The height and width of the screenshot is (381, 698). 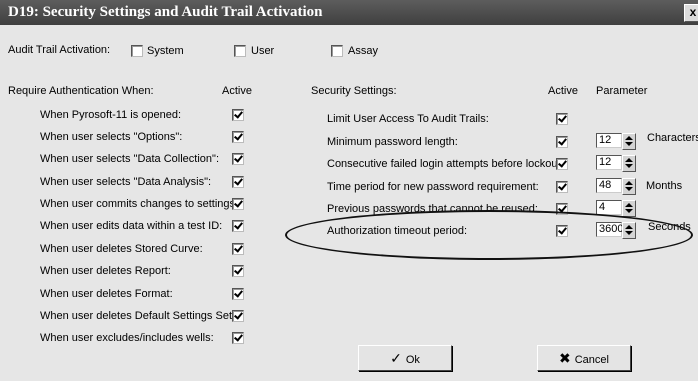 I want to click on min-password-unit: Characters, so click(x=672, y=138).